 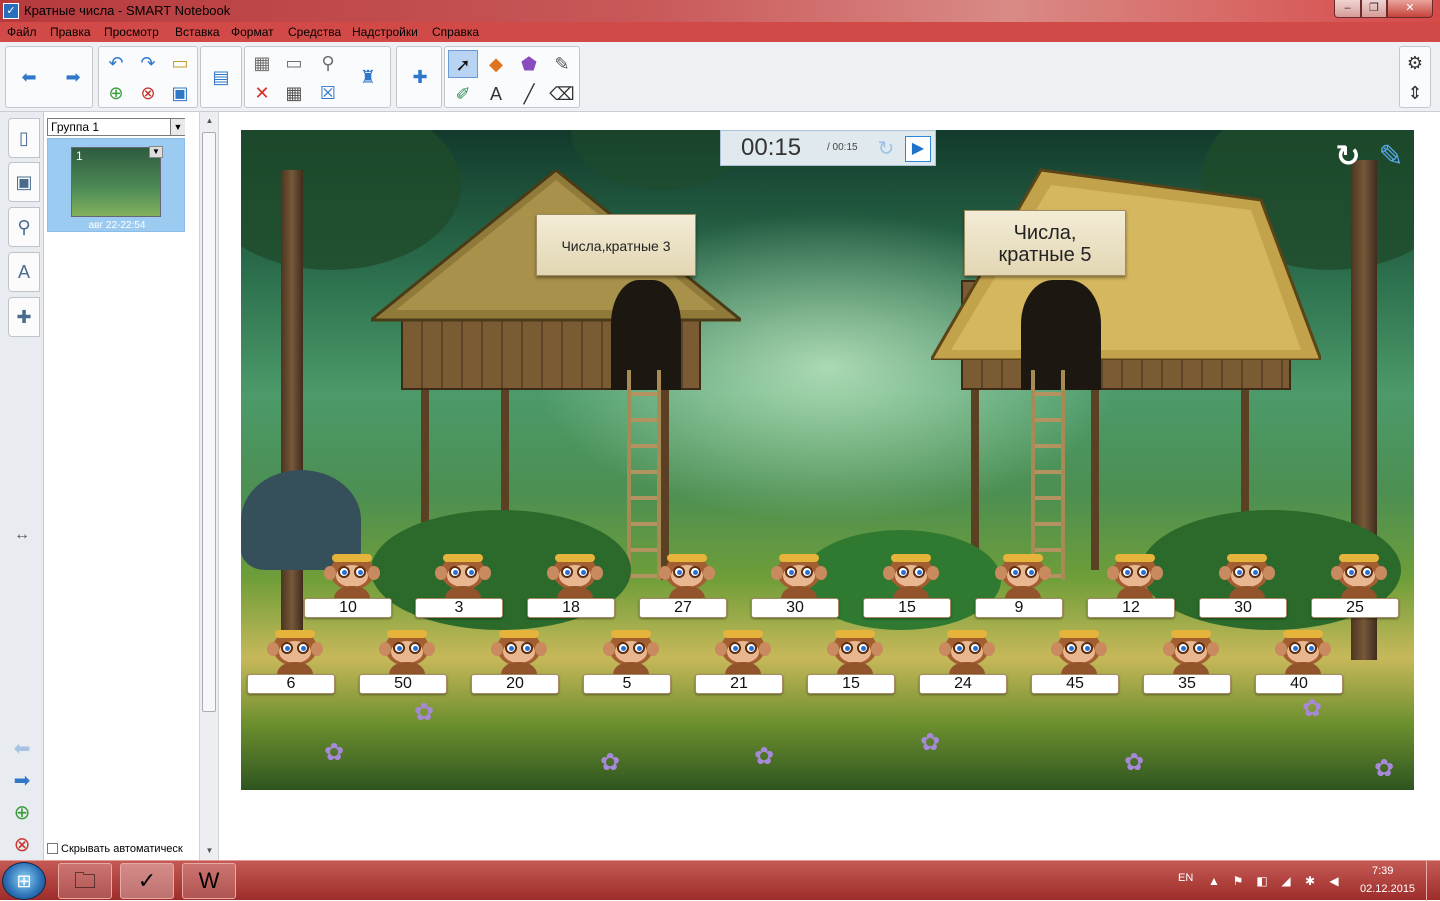 What do you see at coordinates (1433, 881) in the screenshot?
I see `show-desktop-button` at bounding box center [1433, 881].